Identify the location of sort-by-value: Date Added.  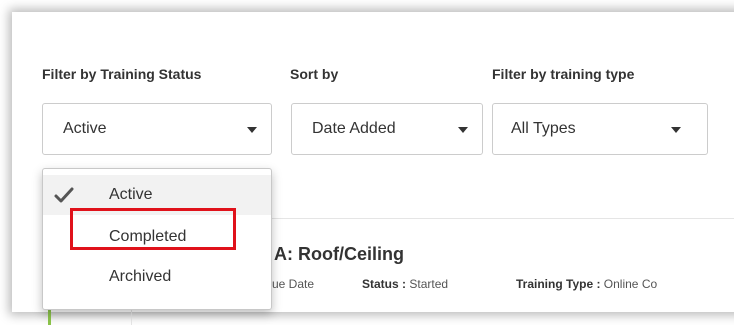
(354, 128).